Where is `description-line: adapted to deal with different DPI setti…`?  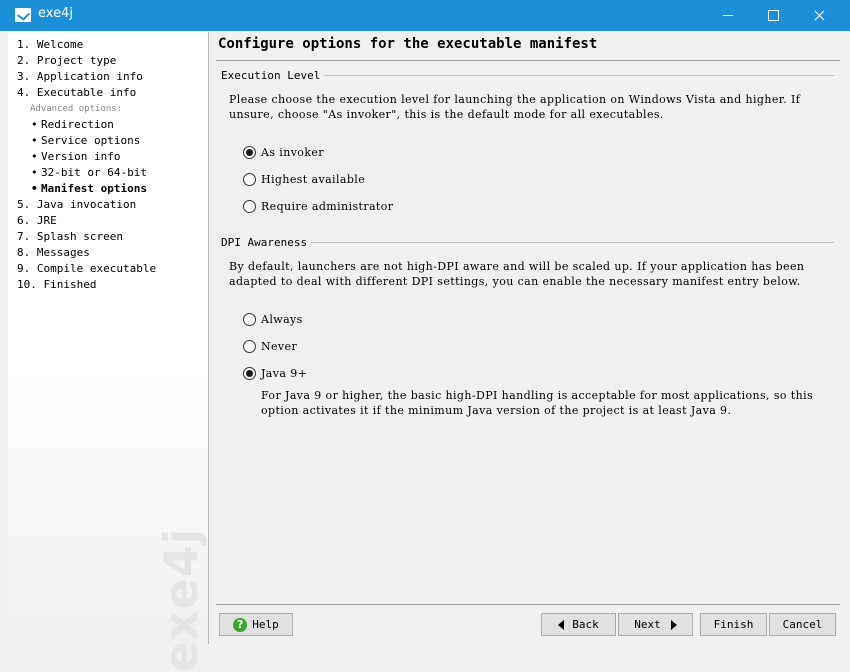 description-line: adapted to deal with different DPI setti… is located at coordinates (515, 281).